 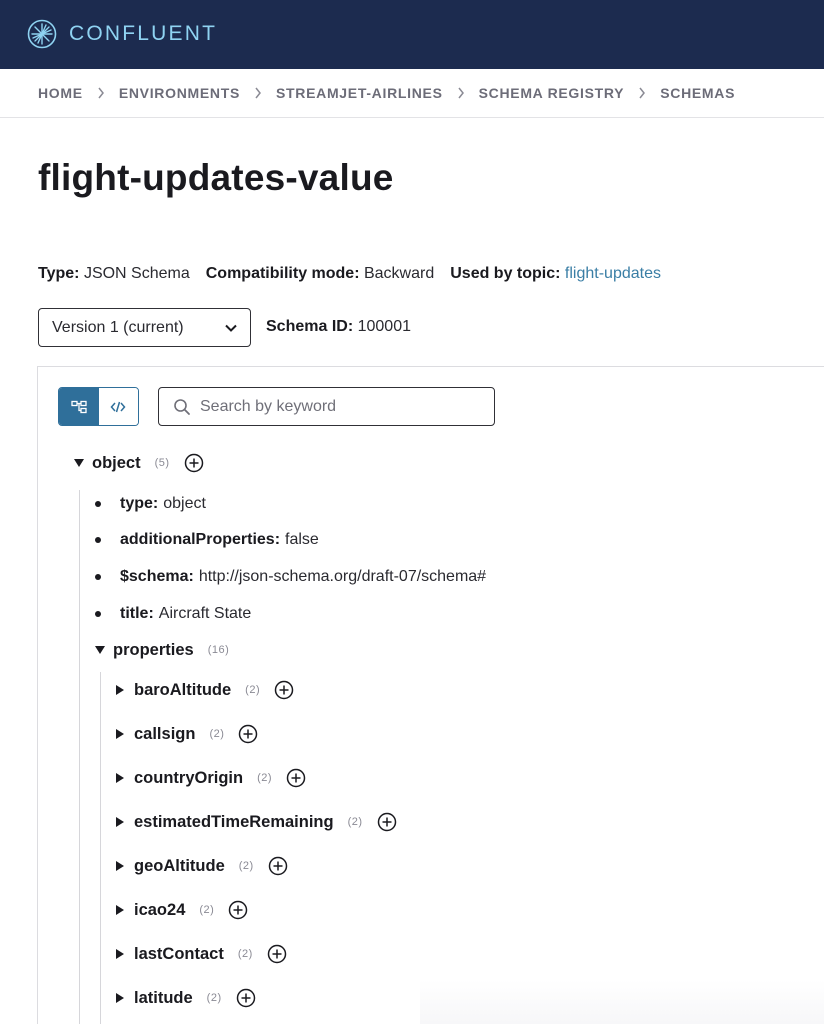 I want to click on tree-node-callsign: callsign (2), so click(x=187, y=734).